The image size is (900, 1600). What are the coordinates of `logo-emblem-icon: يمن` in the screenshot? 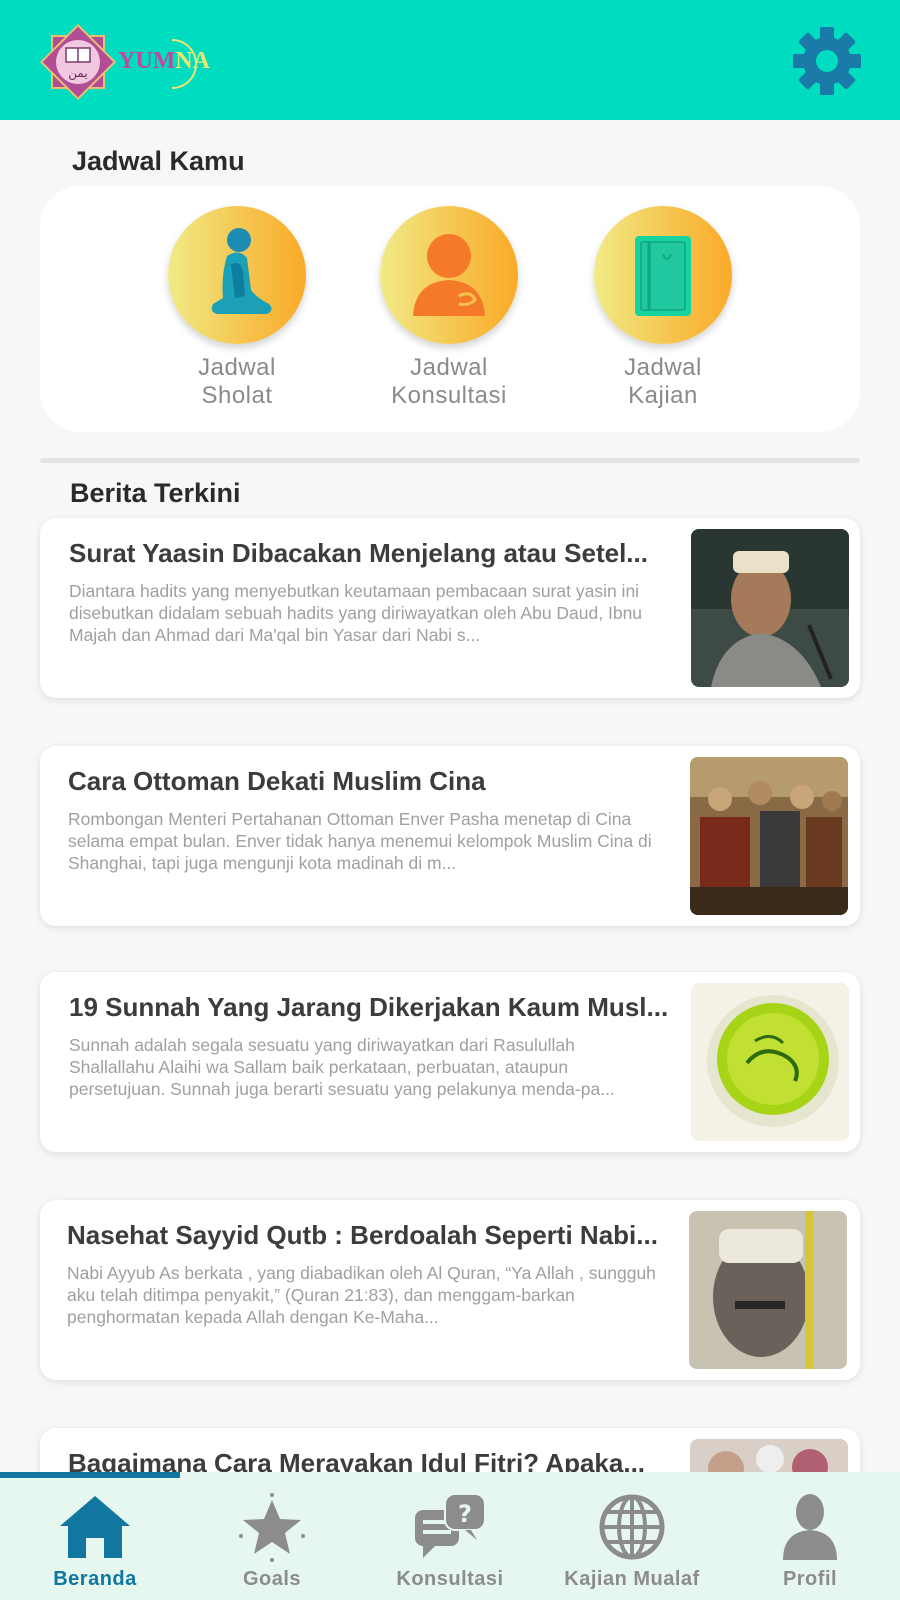 It's located at (78, 62).